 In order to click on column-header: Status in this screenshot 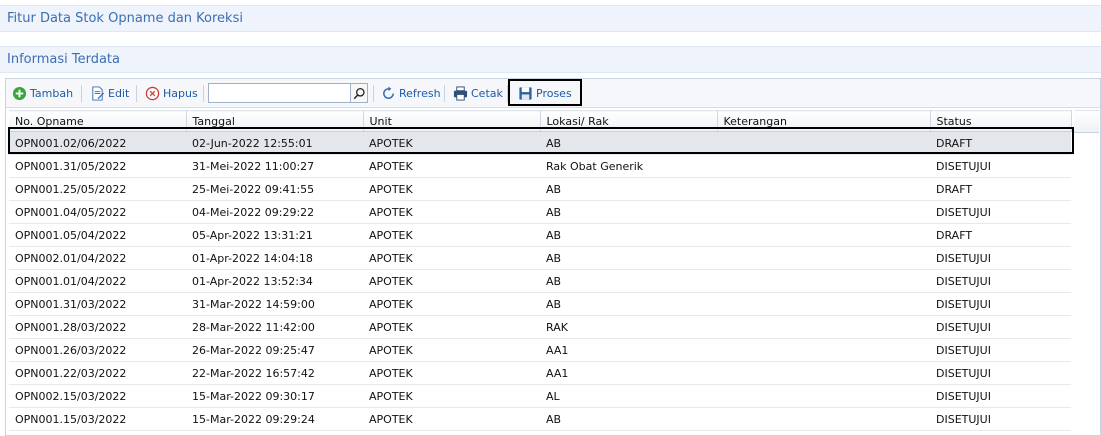, I will do `click(1001, 121)`.